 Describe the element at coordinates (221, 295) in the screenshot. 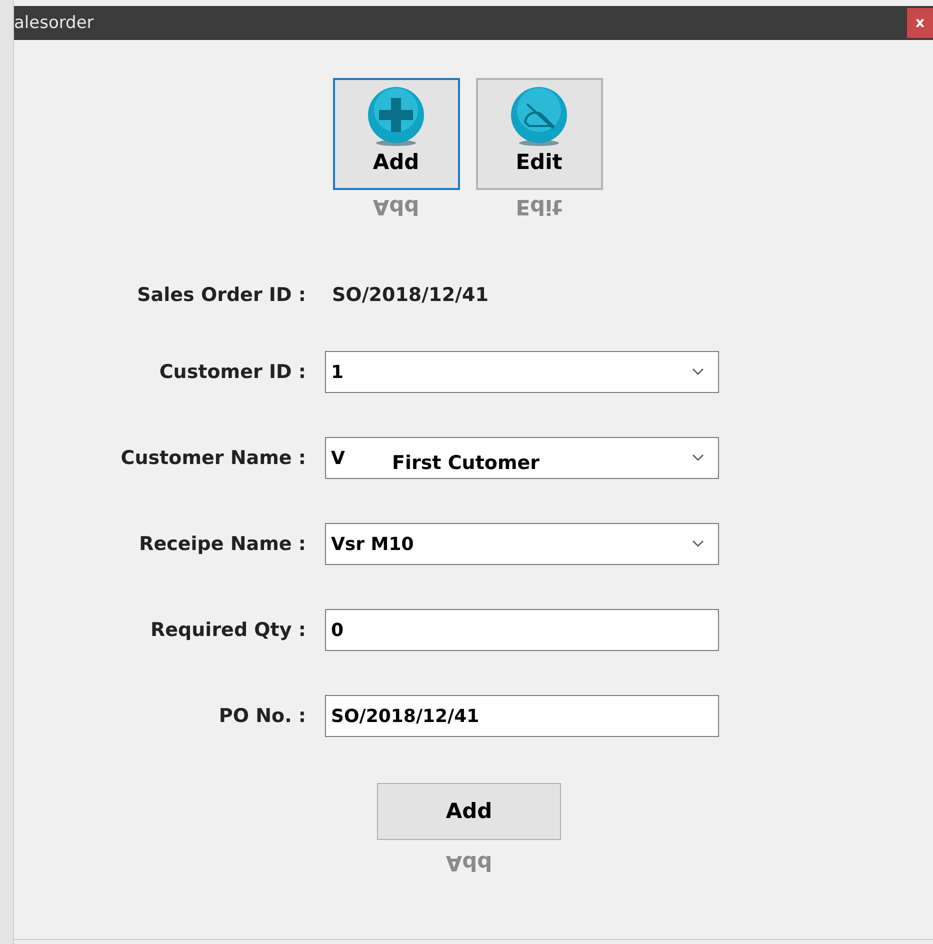

I see `field-label: Sales Order ID :` at that location.